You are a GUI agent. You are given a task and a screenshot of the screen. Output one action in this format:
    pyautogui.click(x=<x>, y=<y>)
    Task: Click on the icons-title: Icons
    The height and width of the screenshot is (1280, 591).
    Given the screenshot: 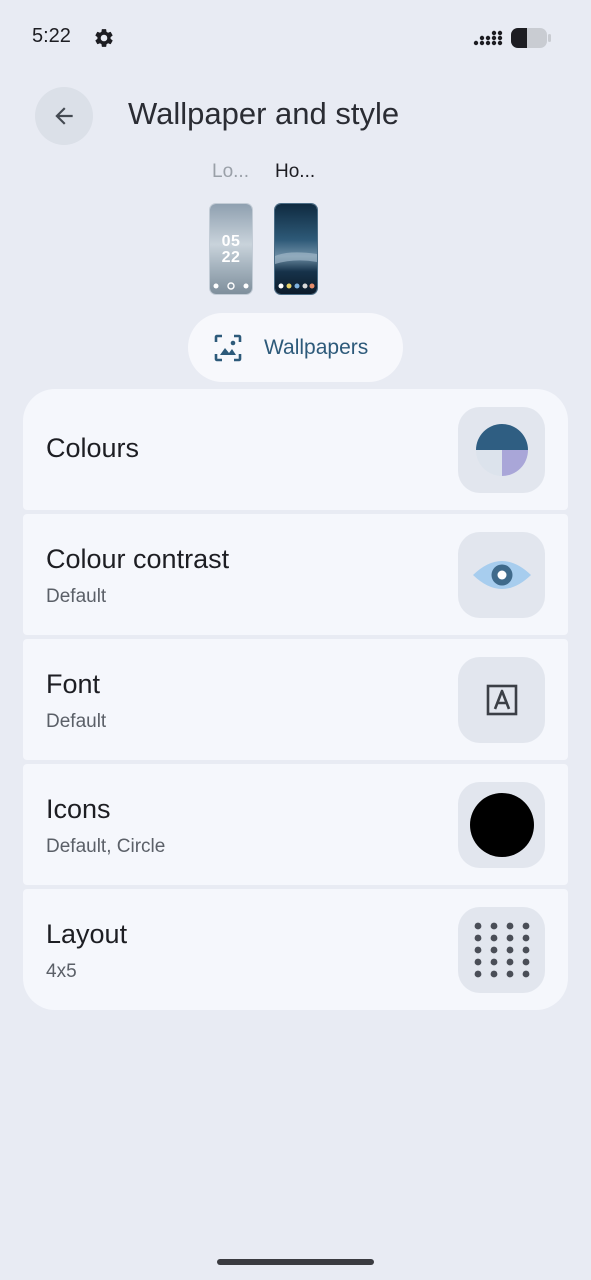 What is the action you would take?
    pyautogui.click(x=78, y=809)
    